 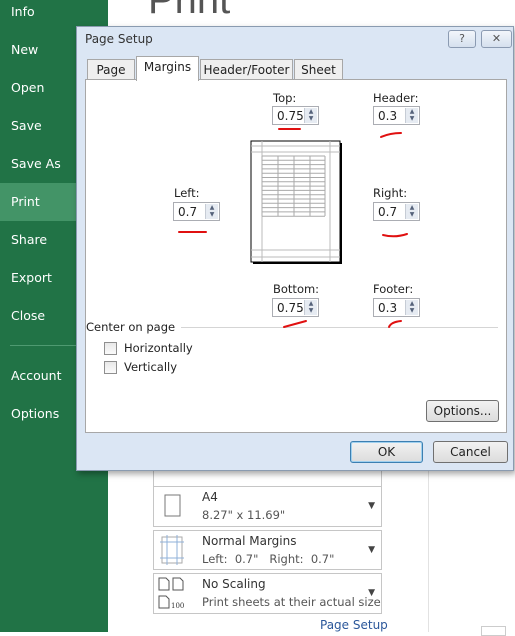 I want to click on setting-margins: Normal Margins Left: 0.7" Right: 0.7" ▼, so click(x=267, y=550).